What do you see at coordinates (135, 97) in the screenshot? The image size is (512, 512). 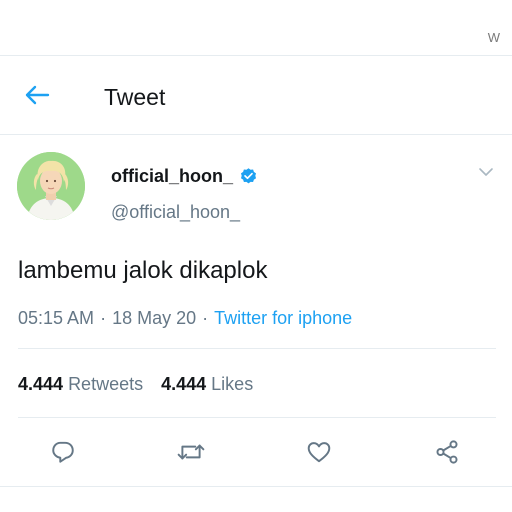 I see `page-title: Tweet` at bounding box center [135, 97].